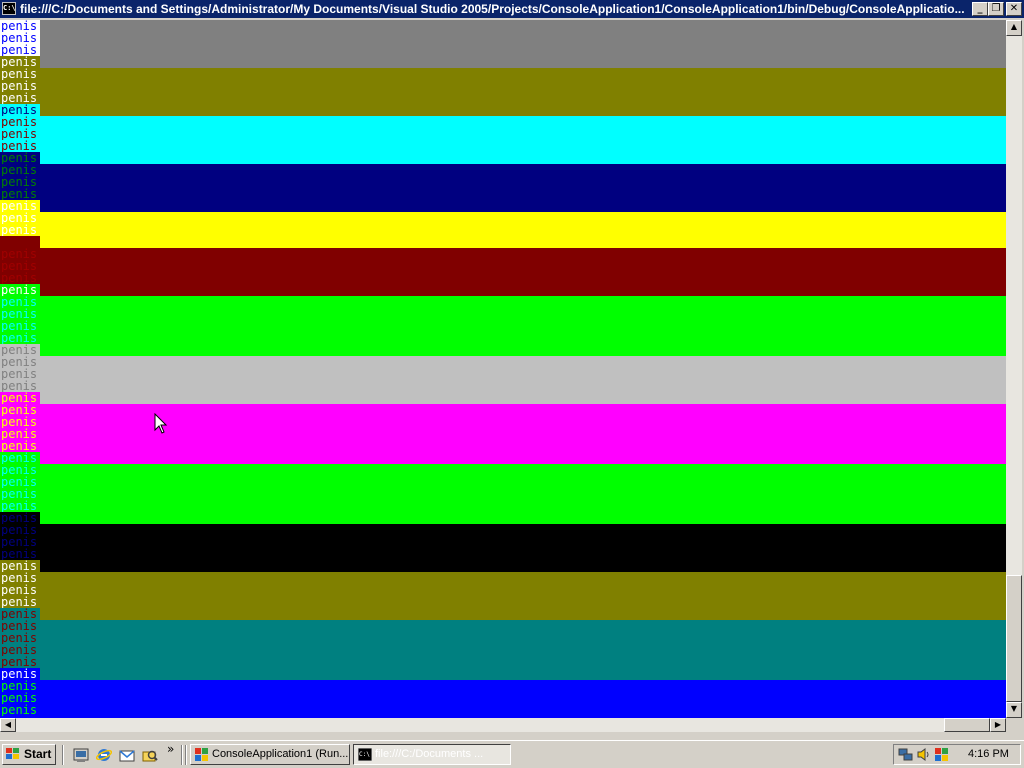 The image size is (1024, 768). Describe the element at coordinates (967, 725) in the screenshot. I see `horizontal-scroll-thumb` at that location.